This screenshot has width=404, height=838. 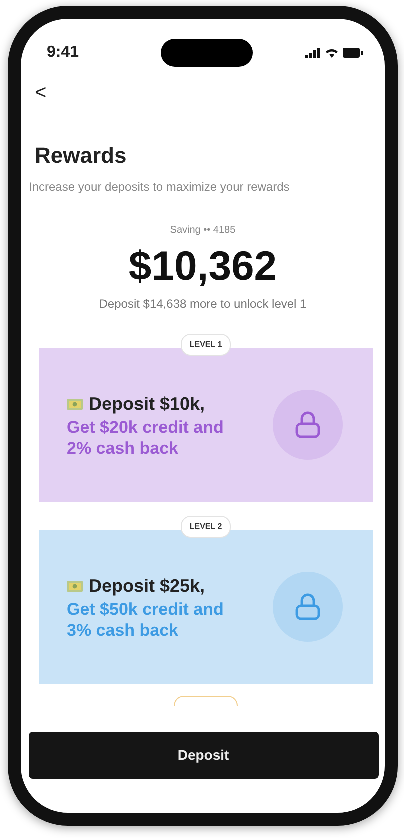 I want to click on signal-icon, so click(x=313, y=53).